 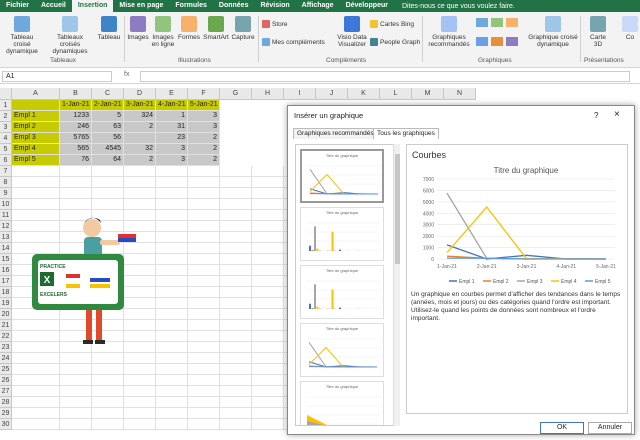 What do you see at coordinates (6, 138) in the screenshot?
I see `row-header: 4` at bounding box center [6, 138].